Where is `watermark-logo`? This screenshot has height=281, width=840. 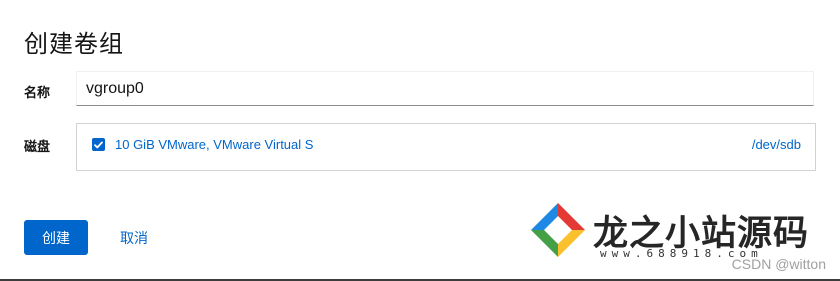
watermark-logo is located at coordinates (558, 230).